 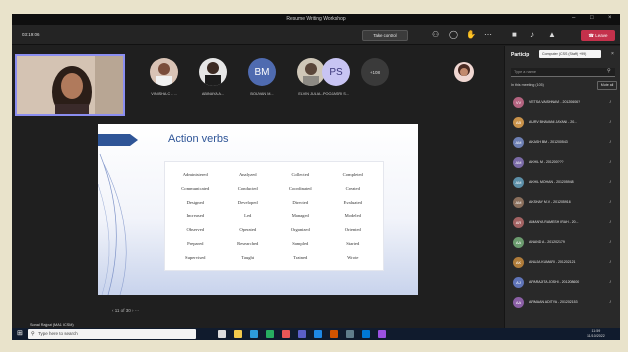 What do you see at coordinates (366, 334) in the screenshot?
I see `outlook-icon` at bounding box center [366, 334].